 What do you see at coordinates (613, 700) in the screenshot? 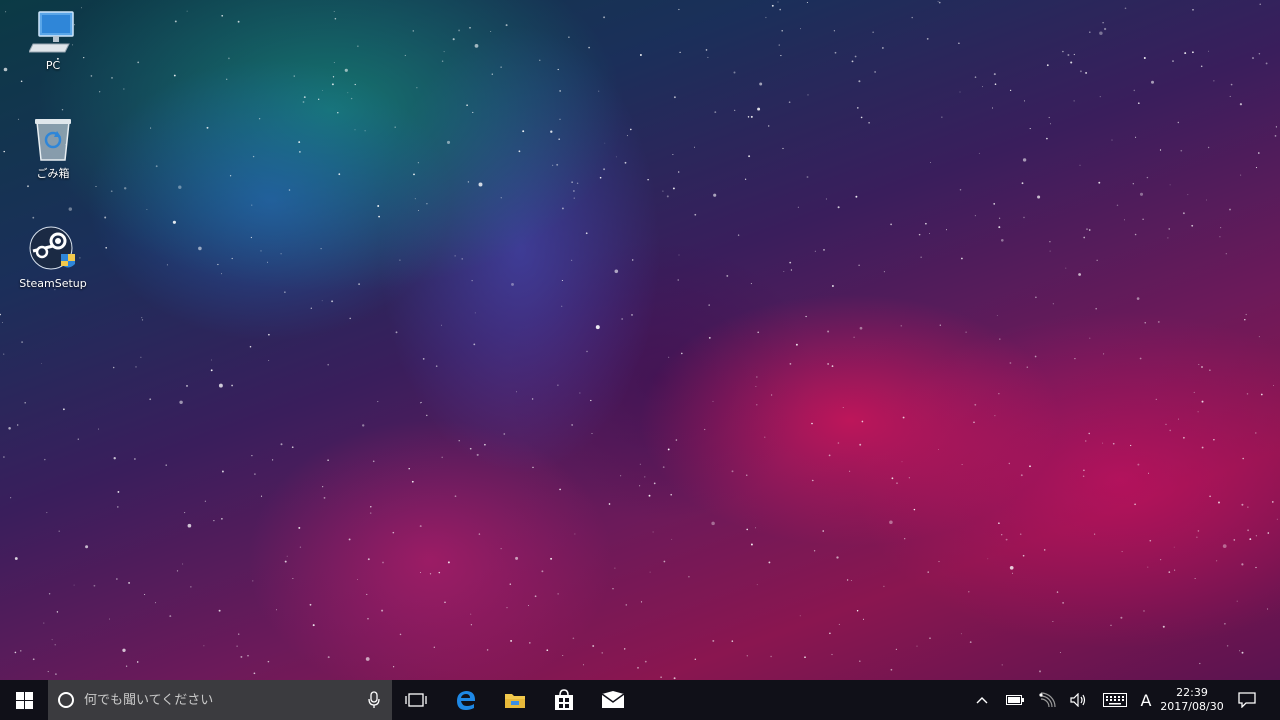
I see `mail-taskbar-button` at bounding box center [613, 700].